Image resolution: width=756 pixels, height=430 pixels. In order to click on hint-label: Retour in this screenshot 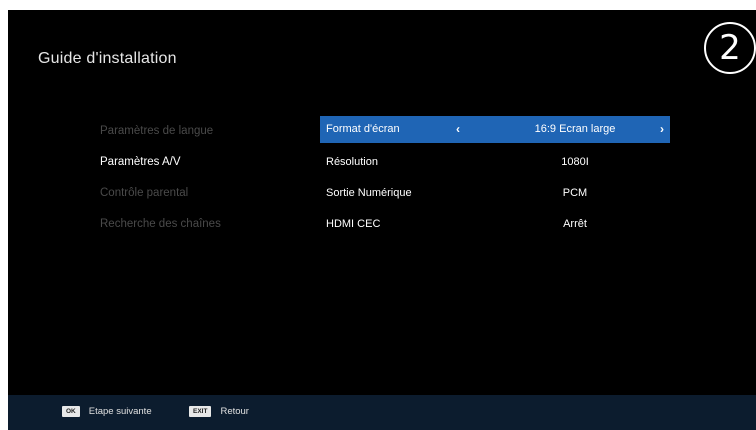, I will do `click(234, 411)`.